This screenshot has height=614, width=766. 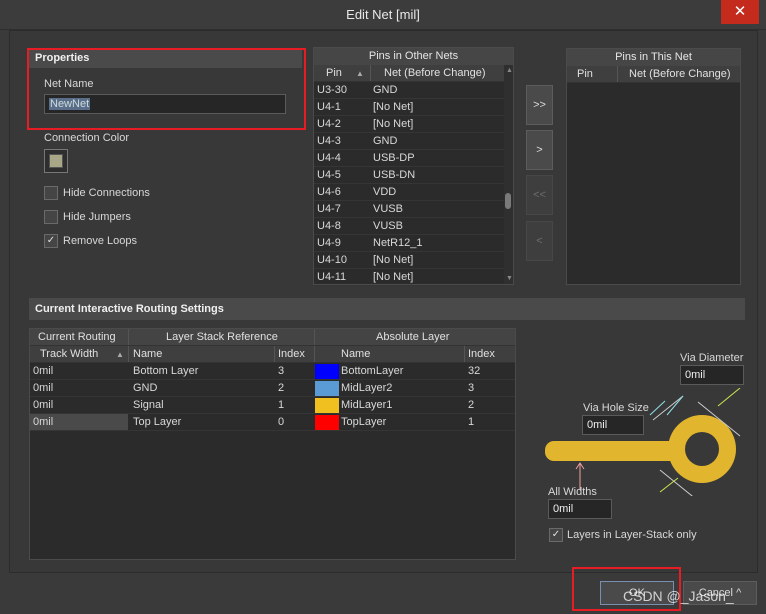 I want to click on group-current-routing: Current Routing, so click(x=77, y=337).